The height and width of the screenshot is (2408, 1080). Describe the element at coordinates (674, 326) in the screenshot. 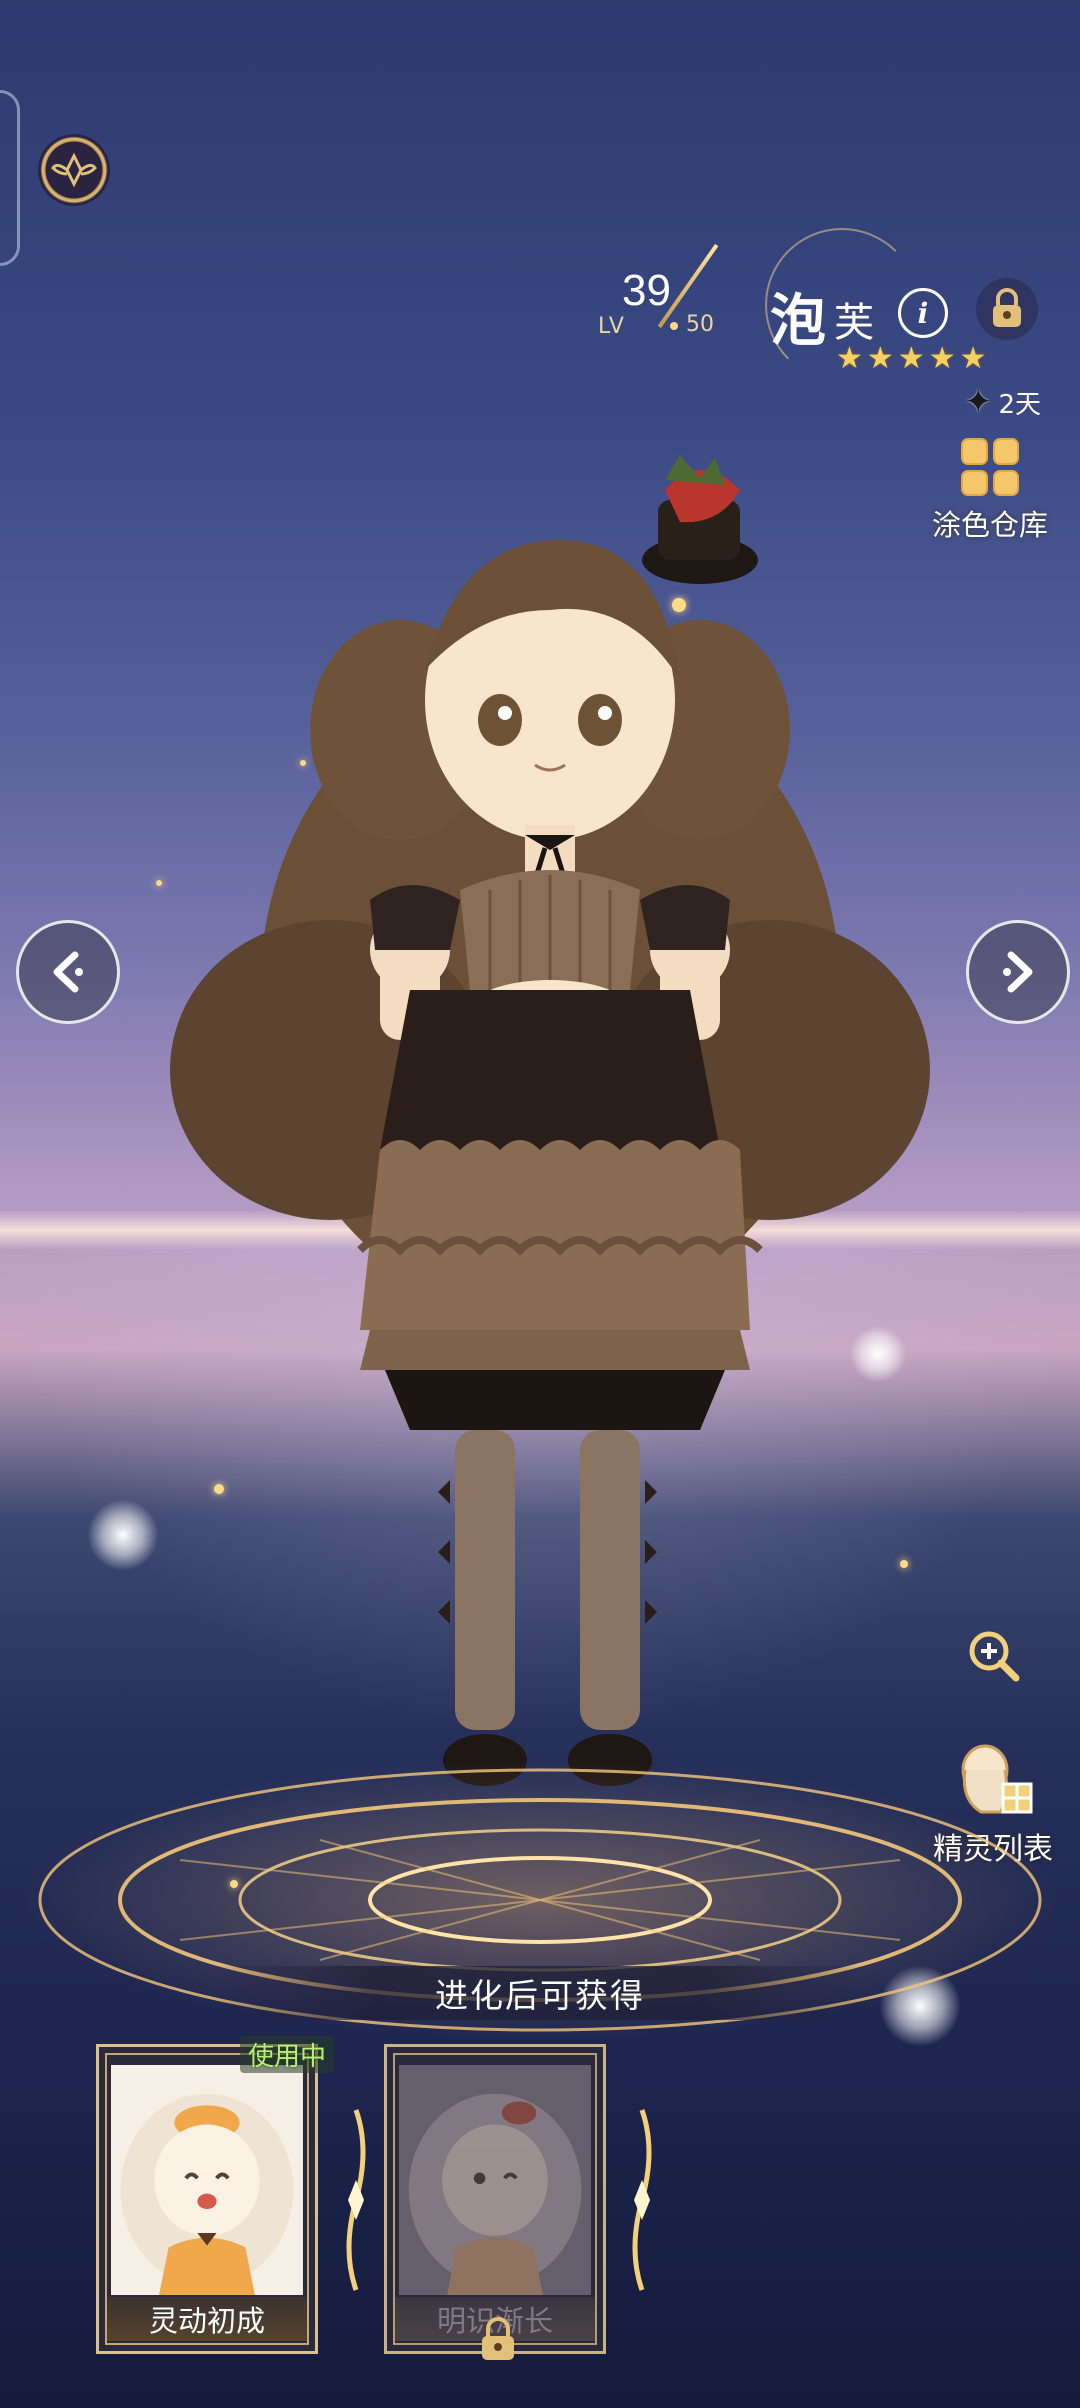

I see `level-dot` at that location.